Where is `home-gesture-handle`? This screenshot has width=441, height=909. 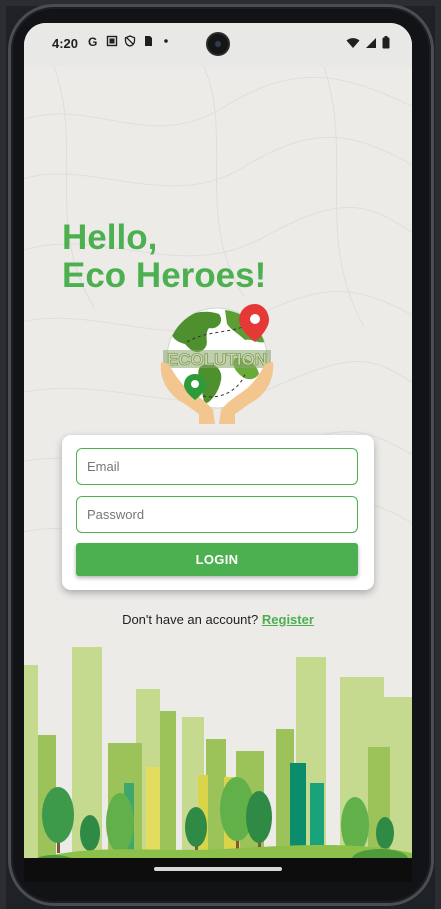
home-gesture-handle is located at coordinates (218, 869).